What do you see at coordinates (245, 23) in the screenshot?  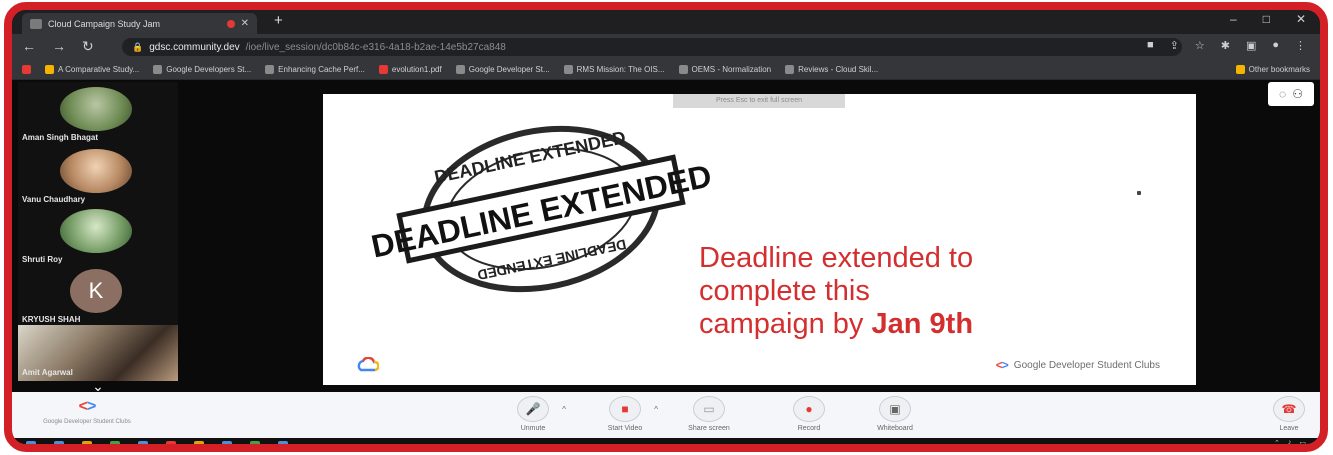 I see `tab-close-icon: ✕` at bounding box center [245, 23].